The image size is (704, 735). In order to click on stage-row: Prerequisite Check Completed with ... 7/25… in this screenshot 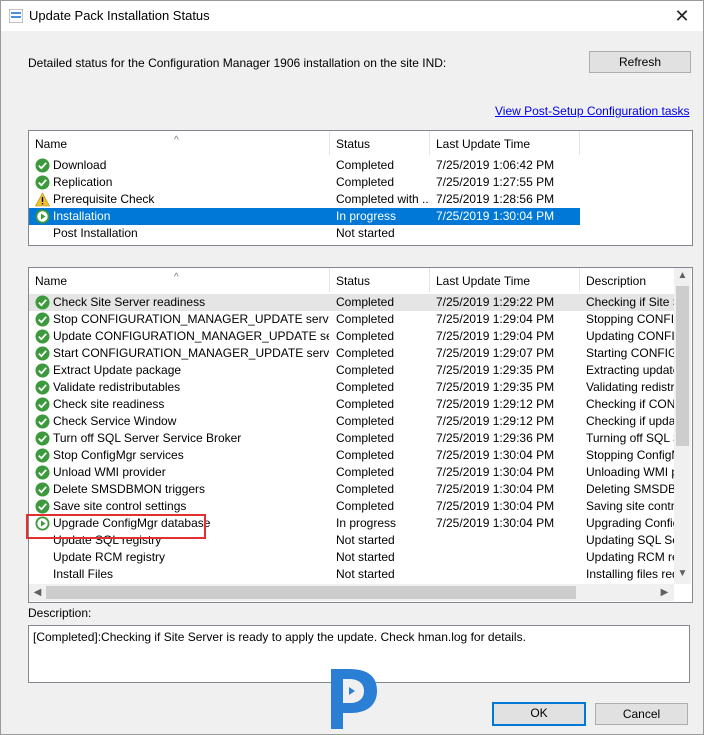, I will do `click(304, 199)`.